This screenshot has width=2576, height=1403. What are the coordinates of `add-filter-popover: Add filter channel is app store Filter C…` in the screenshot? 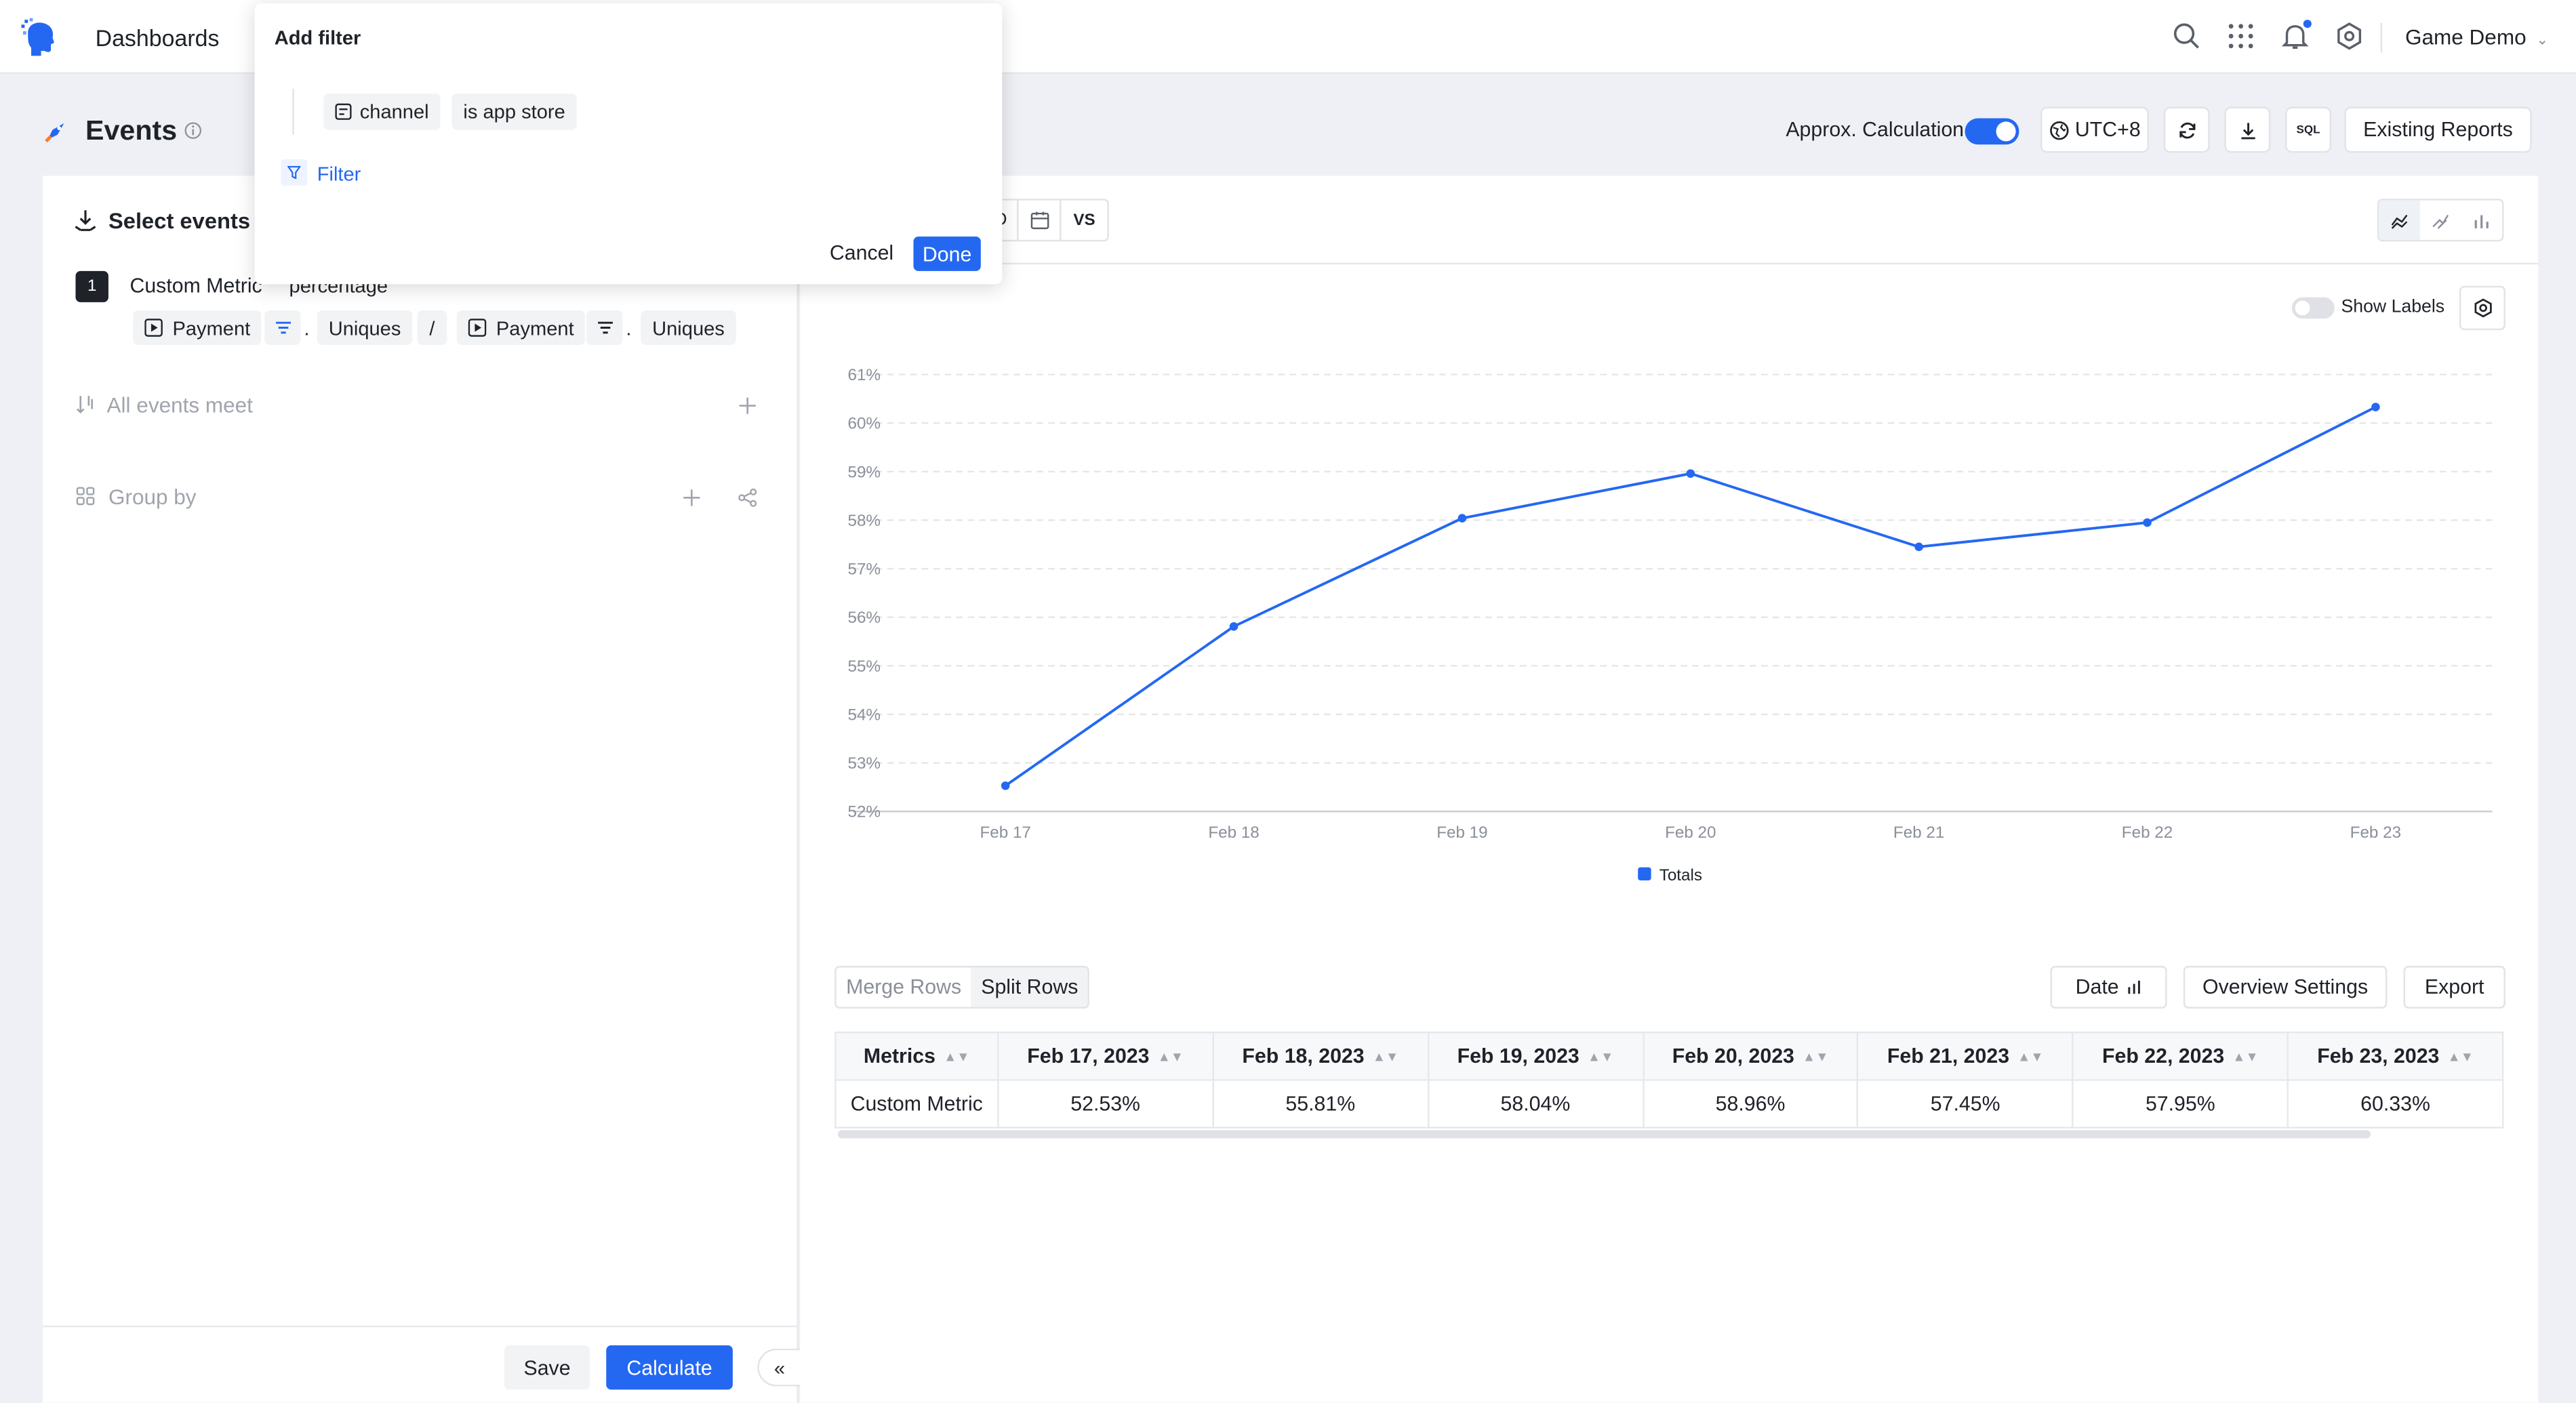 It's located at (628, 144).